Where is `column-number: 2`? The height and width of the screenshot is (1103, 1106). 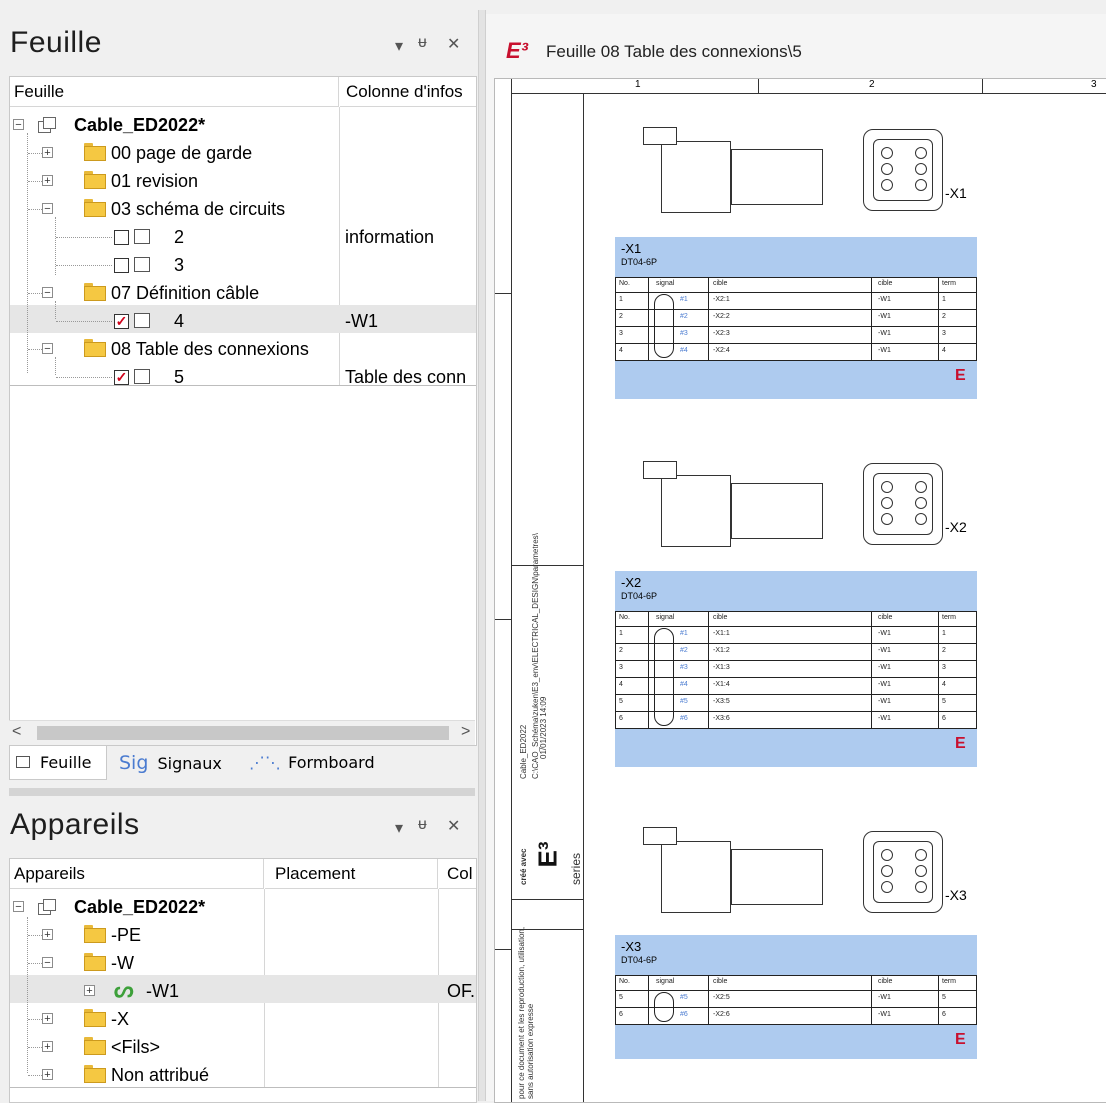 column-number: 2 is located at coordinates (872, 84).